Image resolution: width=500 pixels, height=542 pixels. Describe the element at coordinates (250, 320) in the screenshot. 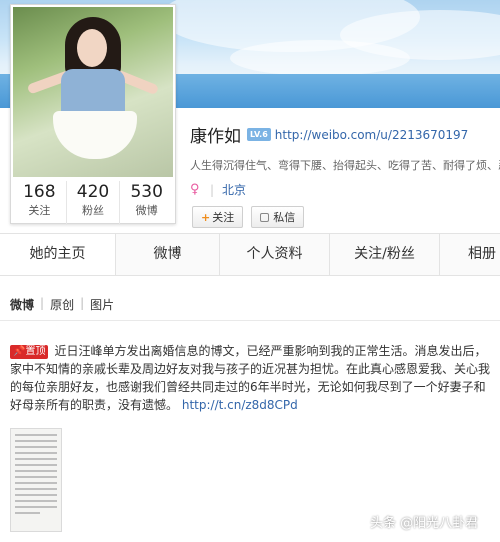

I see `divider` at that location.